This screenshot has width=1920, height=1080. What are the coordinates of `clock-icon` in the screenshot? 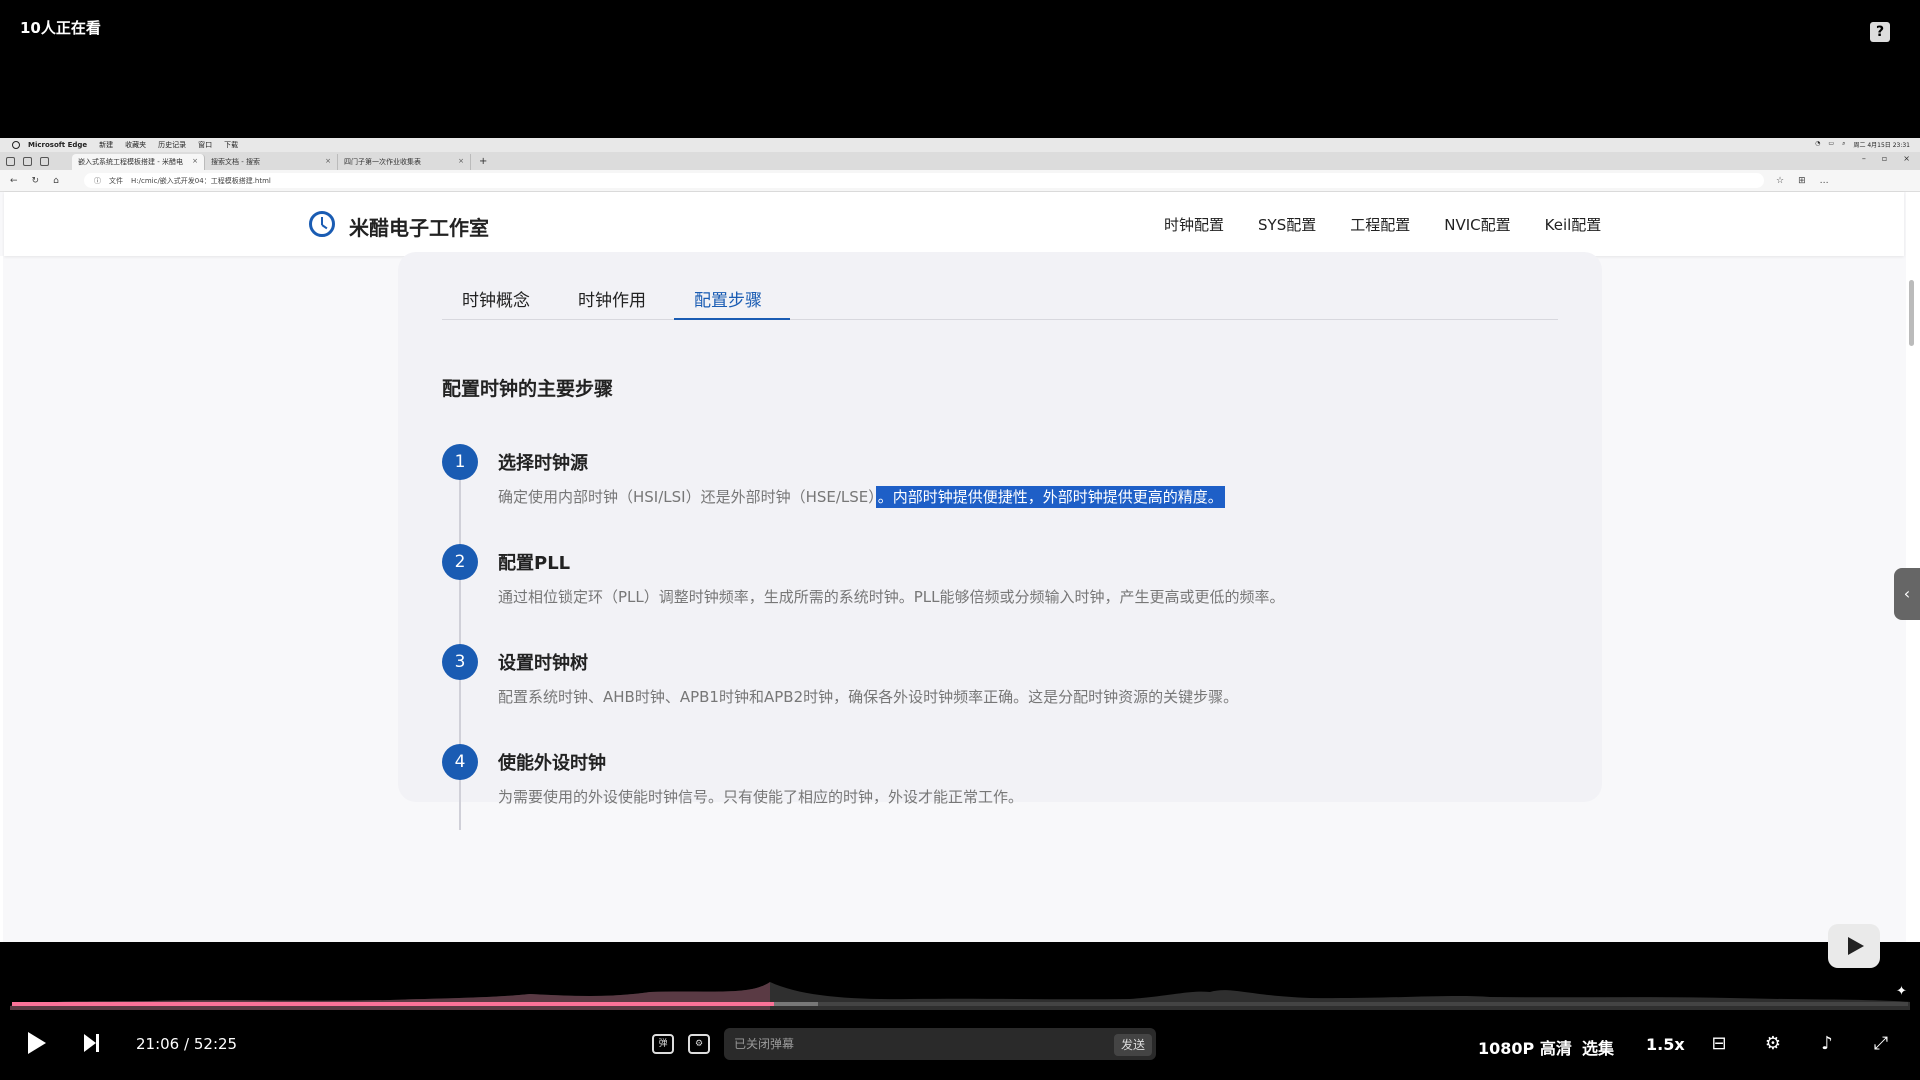 It's located at (322, 224).